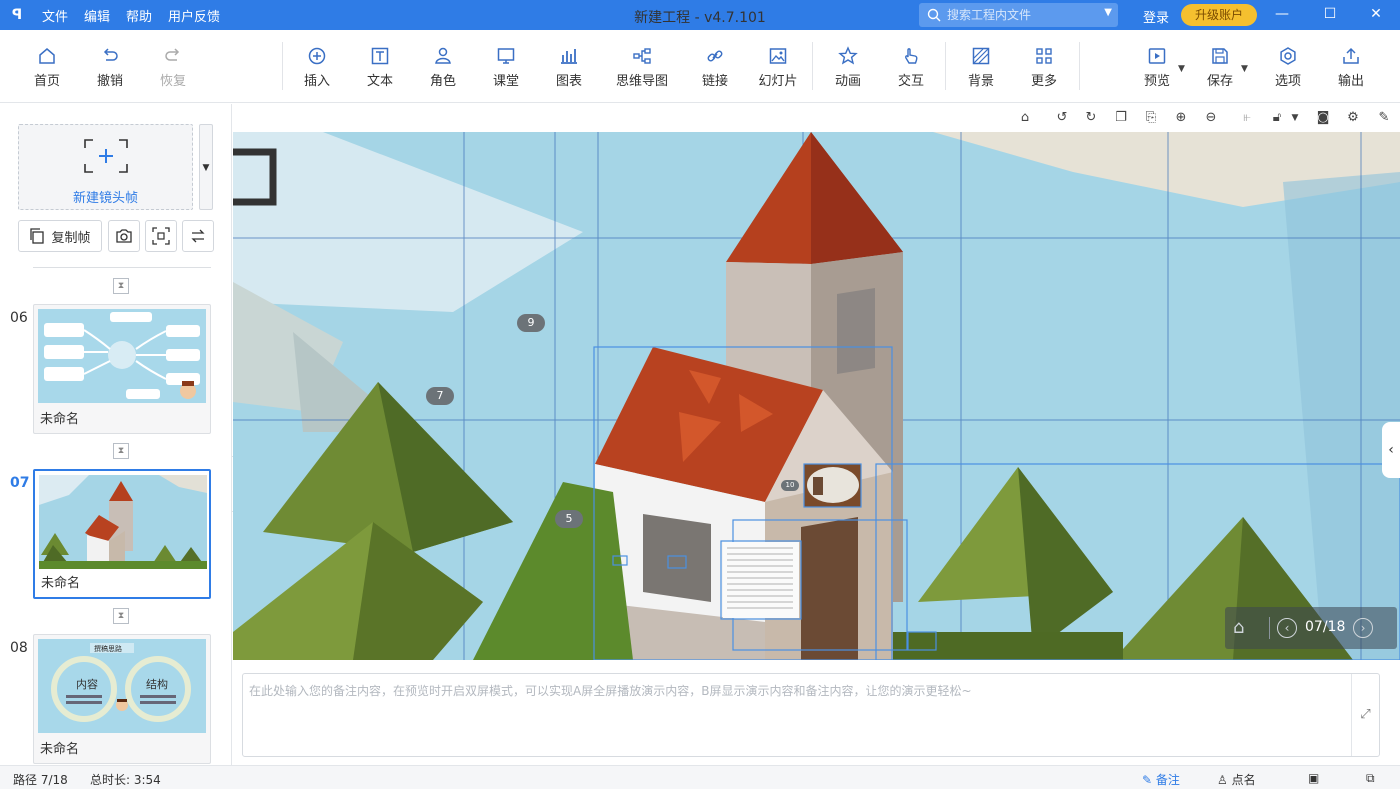  What do you see at coordinates (1247, 118) in the screenshot?
I see `align-icon: ⫦` at bounding box center [1247, 118].